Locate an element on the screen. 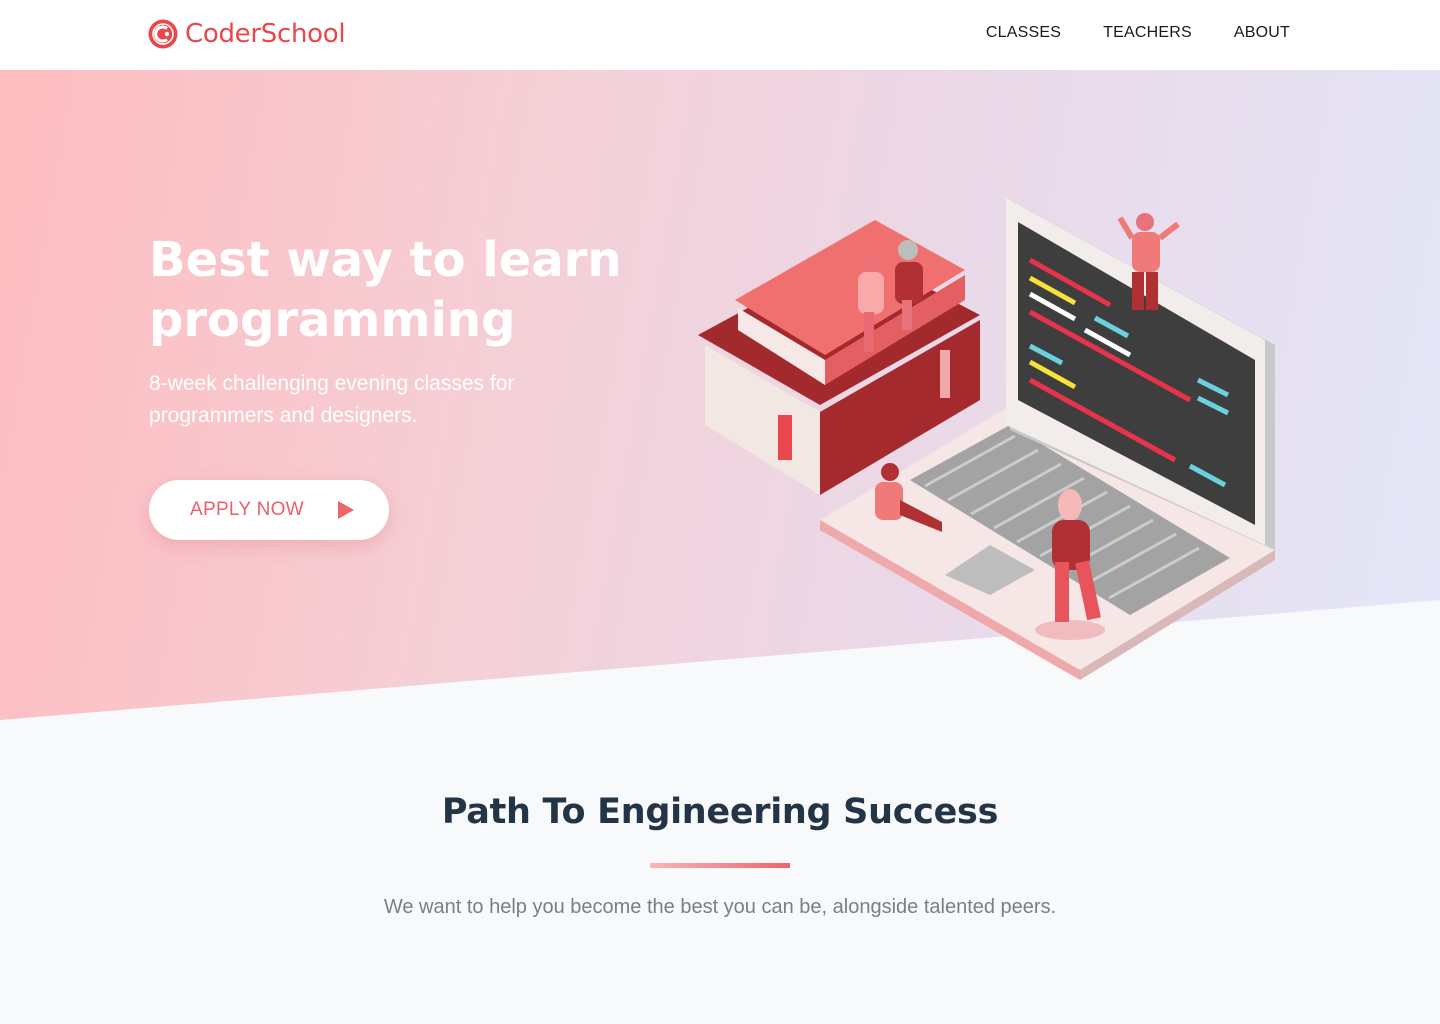  section-title: Path To Engineering Success is located at coordinates (720, 812).